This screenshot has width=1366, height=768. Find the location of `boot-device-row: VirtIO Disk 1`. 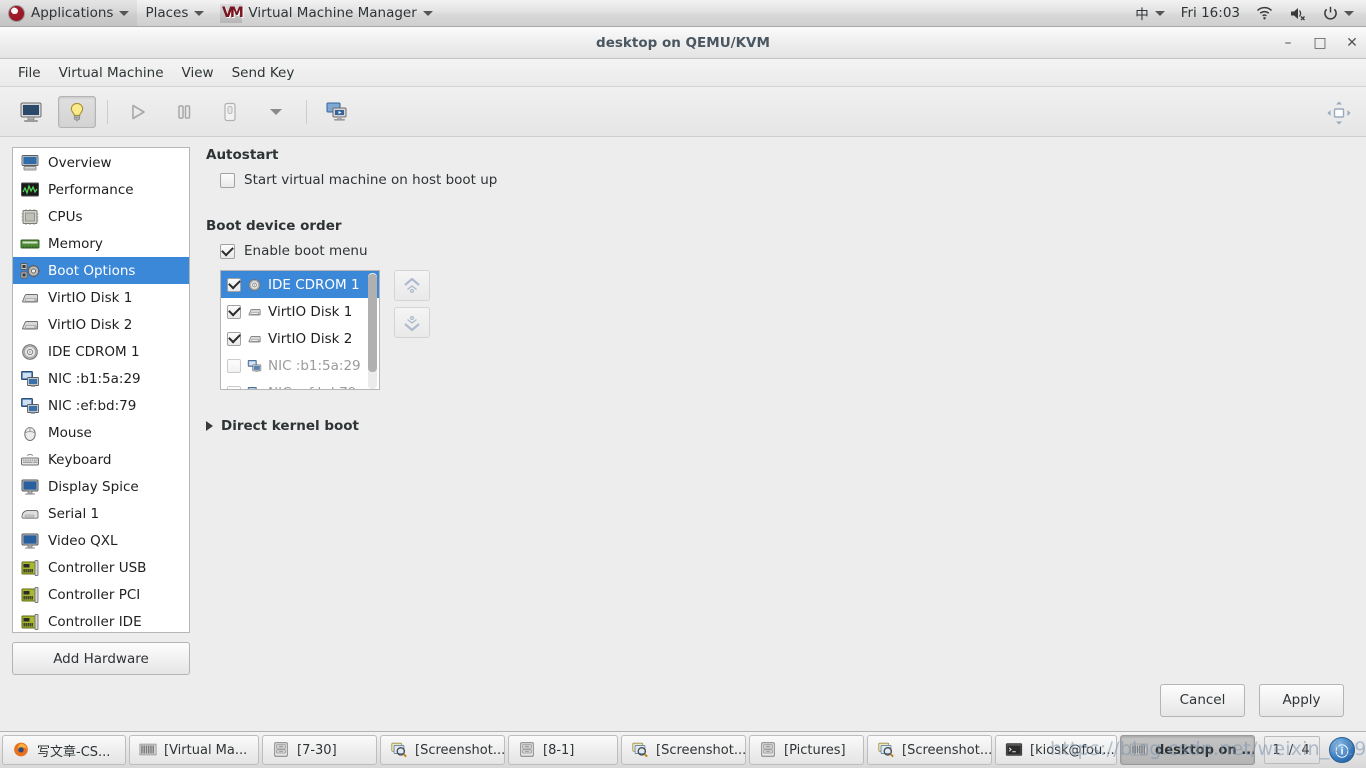

boot-device-row: VirtIO Disk 1 is located at coordinates (300, 311).